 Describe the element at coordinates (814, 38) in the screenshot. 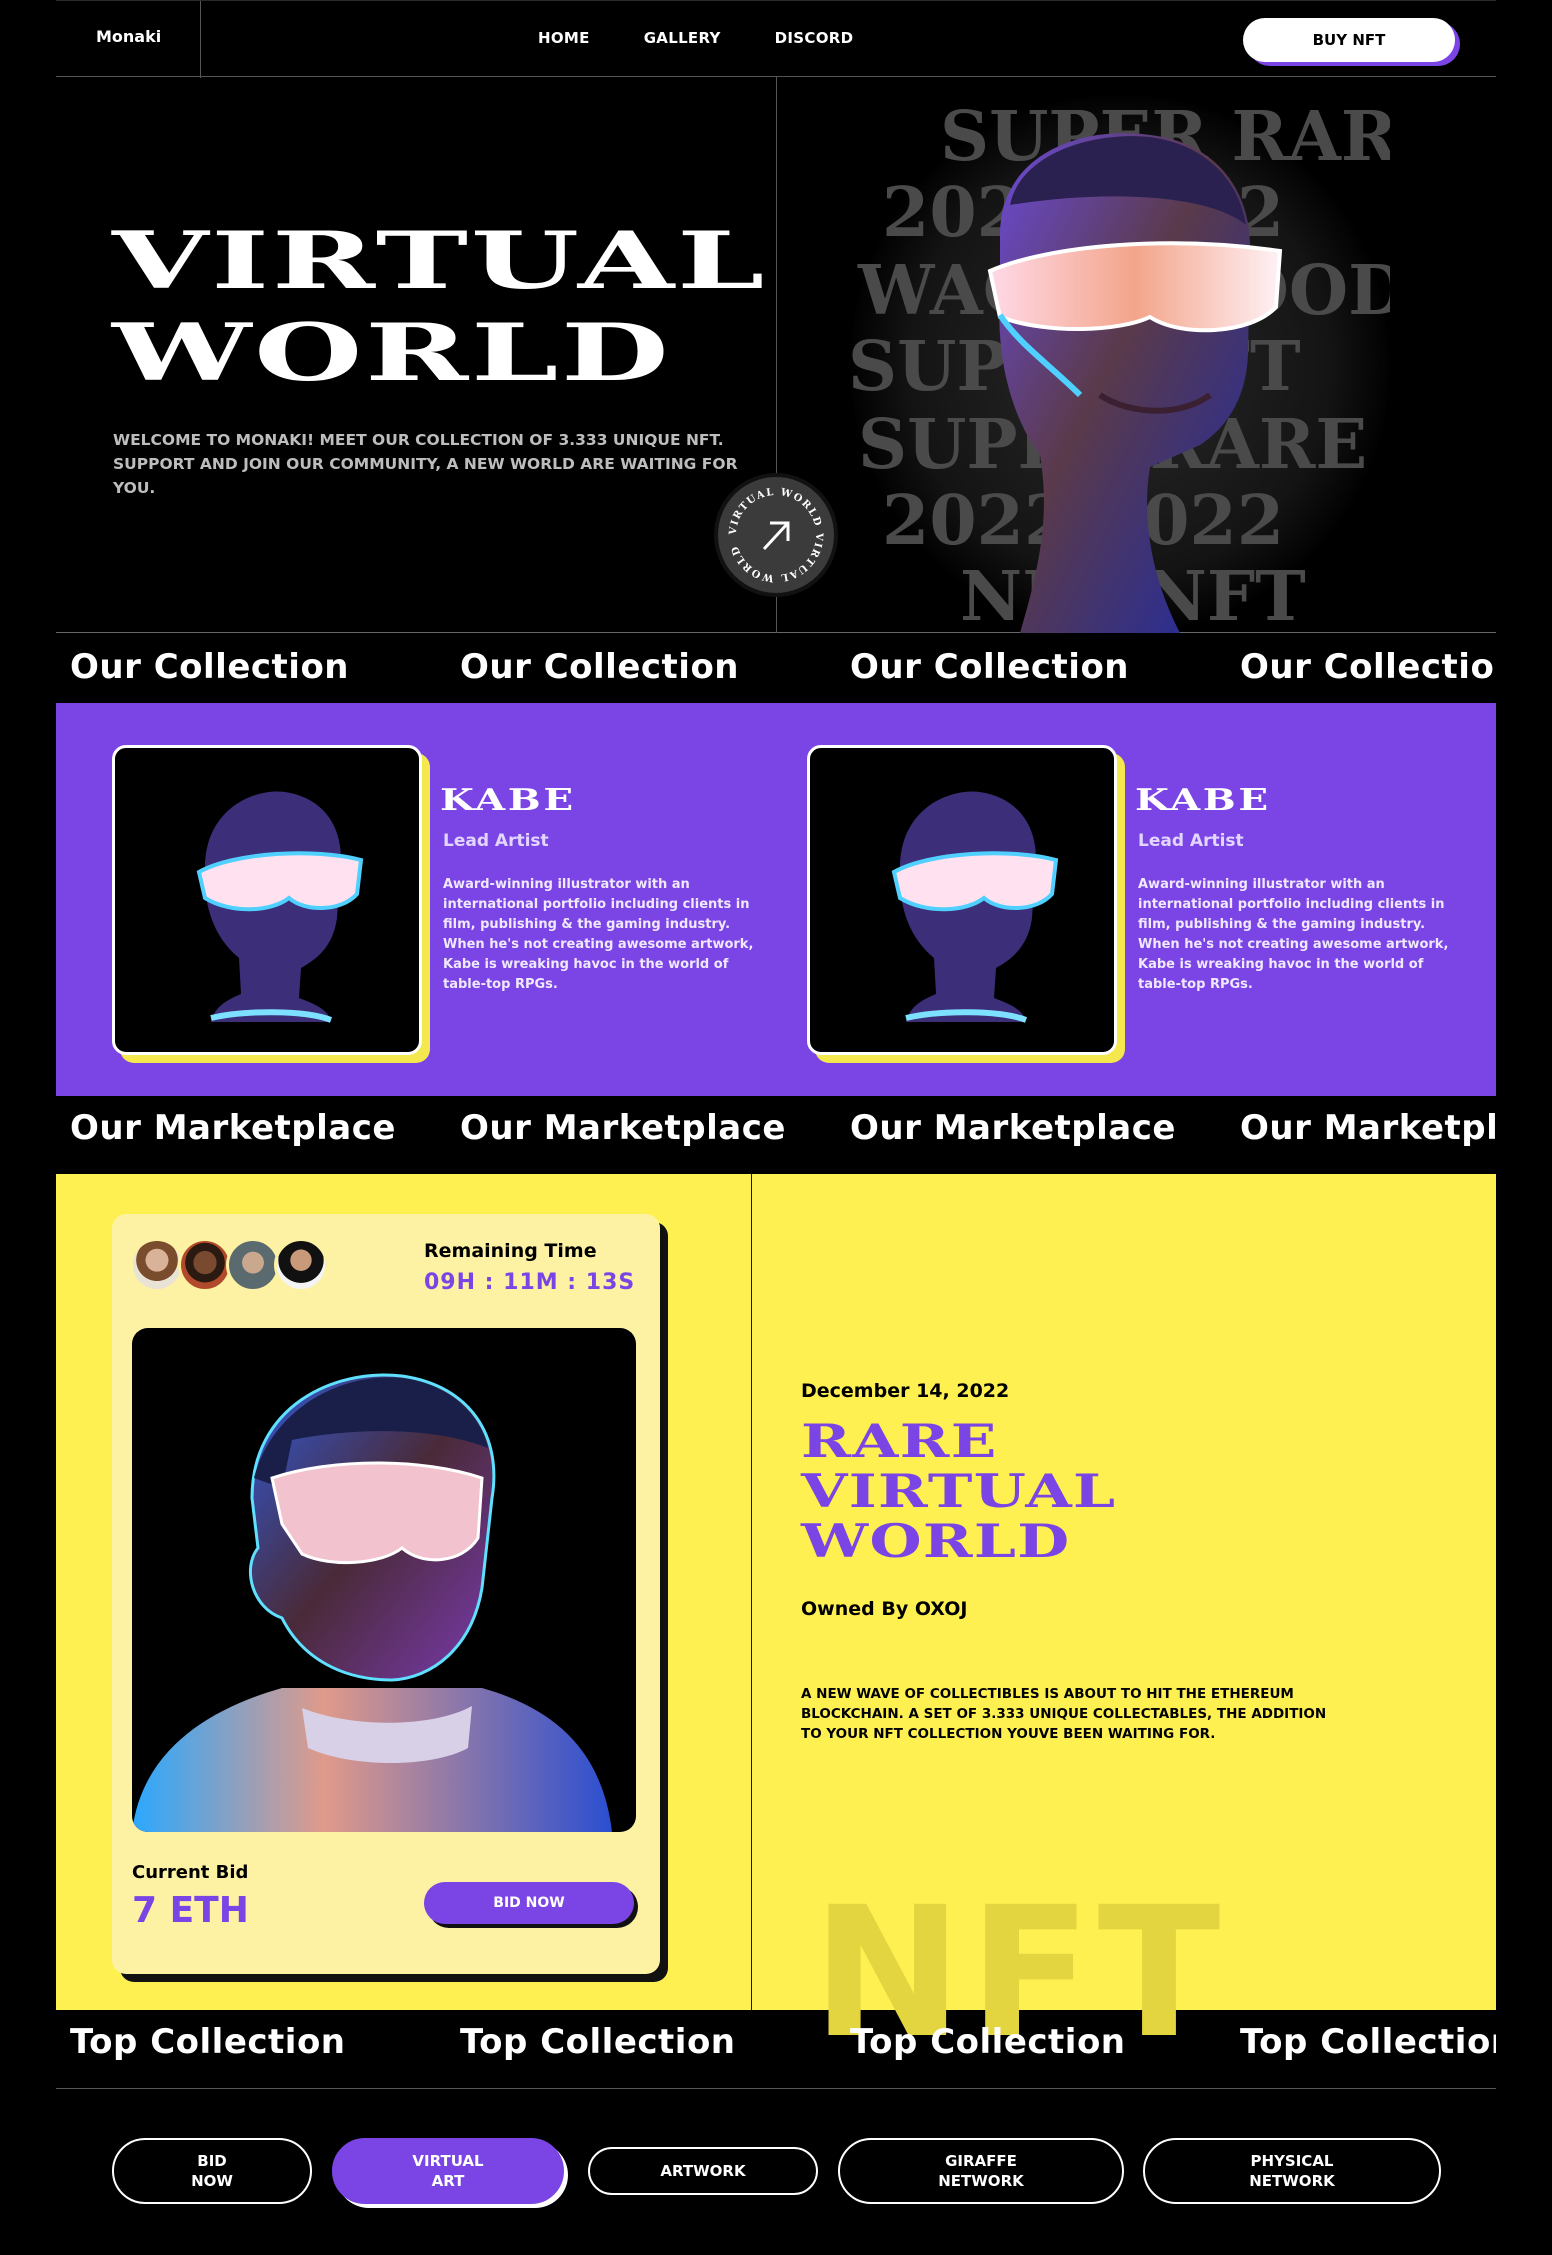

I see `nav-link-discord: DISCORD` at that location.